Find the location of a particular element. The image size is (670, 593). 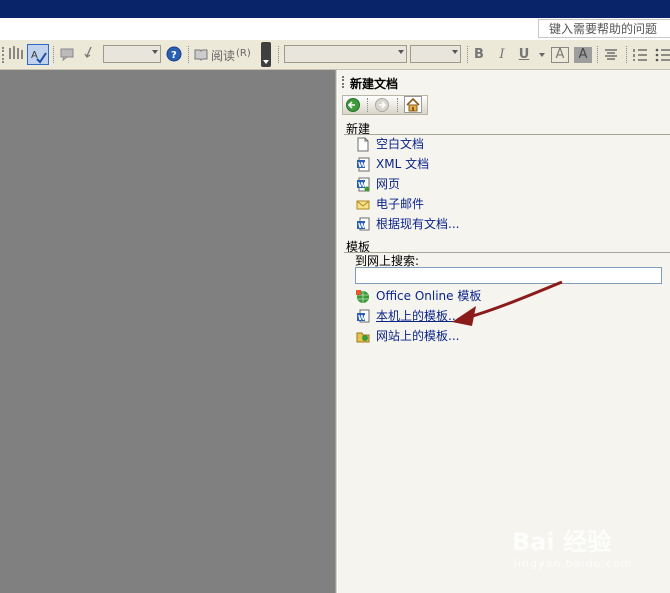

annotation-arrow is located at coordinates (507, 303).